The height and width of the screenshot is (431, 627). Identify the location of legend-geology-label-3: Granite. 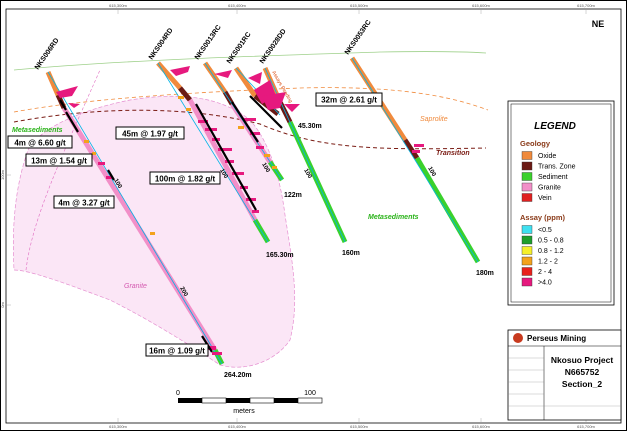
(549, 188).